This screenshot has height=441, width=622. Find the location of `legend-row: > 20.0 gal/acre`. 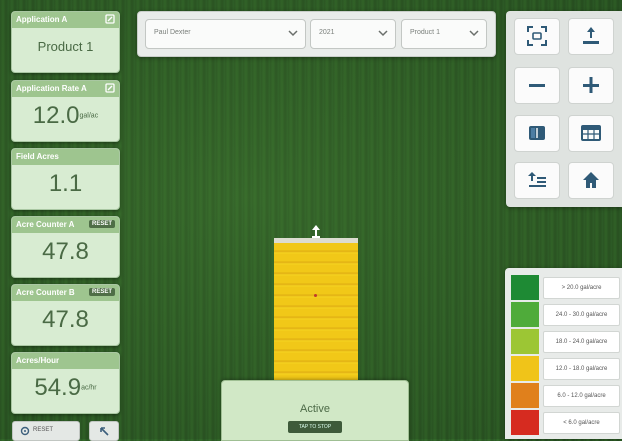

legend-row: > 20.0 gal/acre is located at coordinates (565, 287).